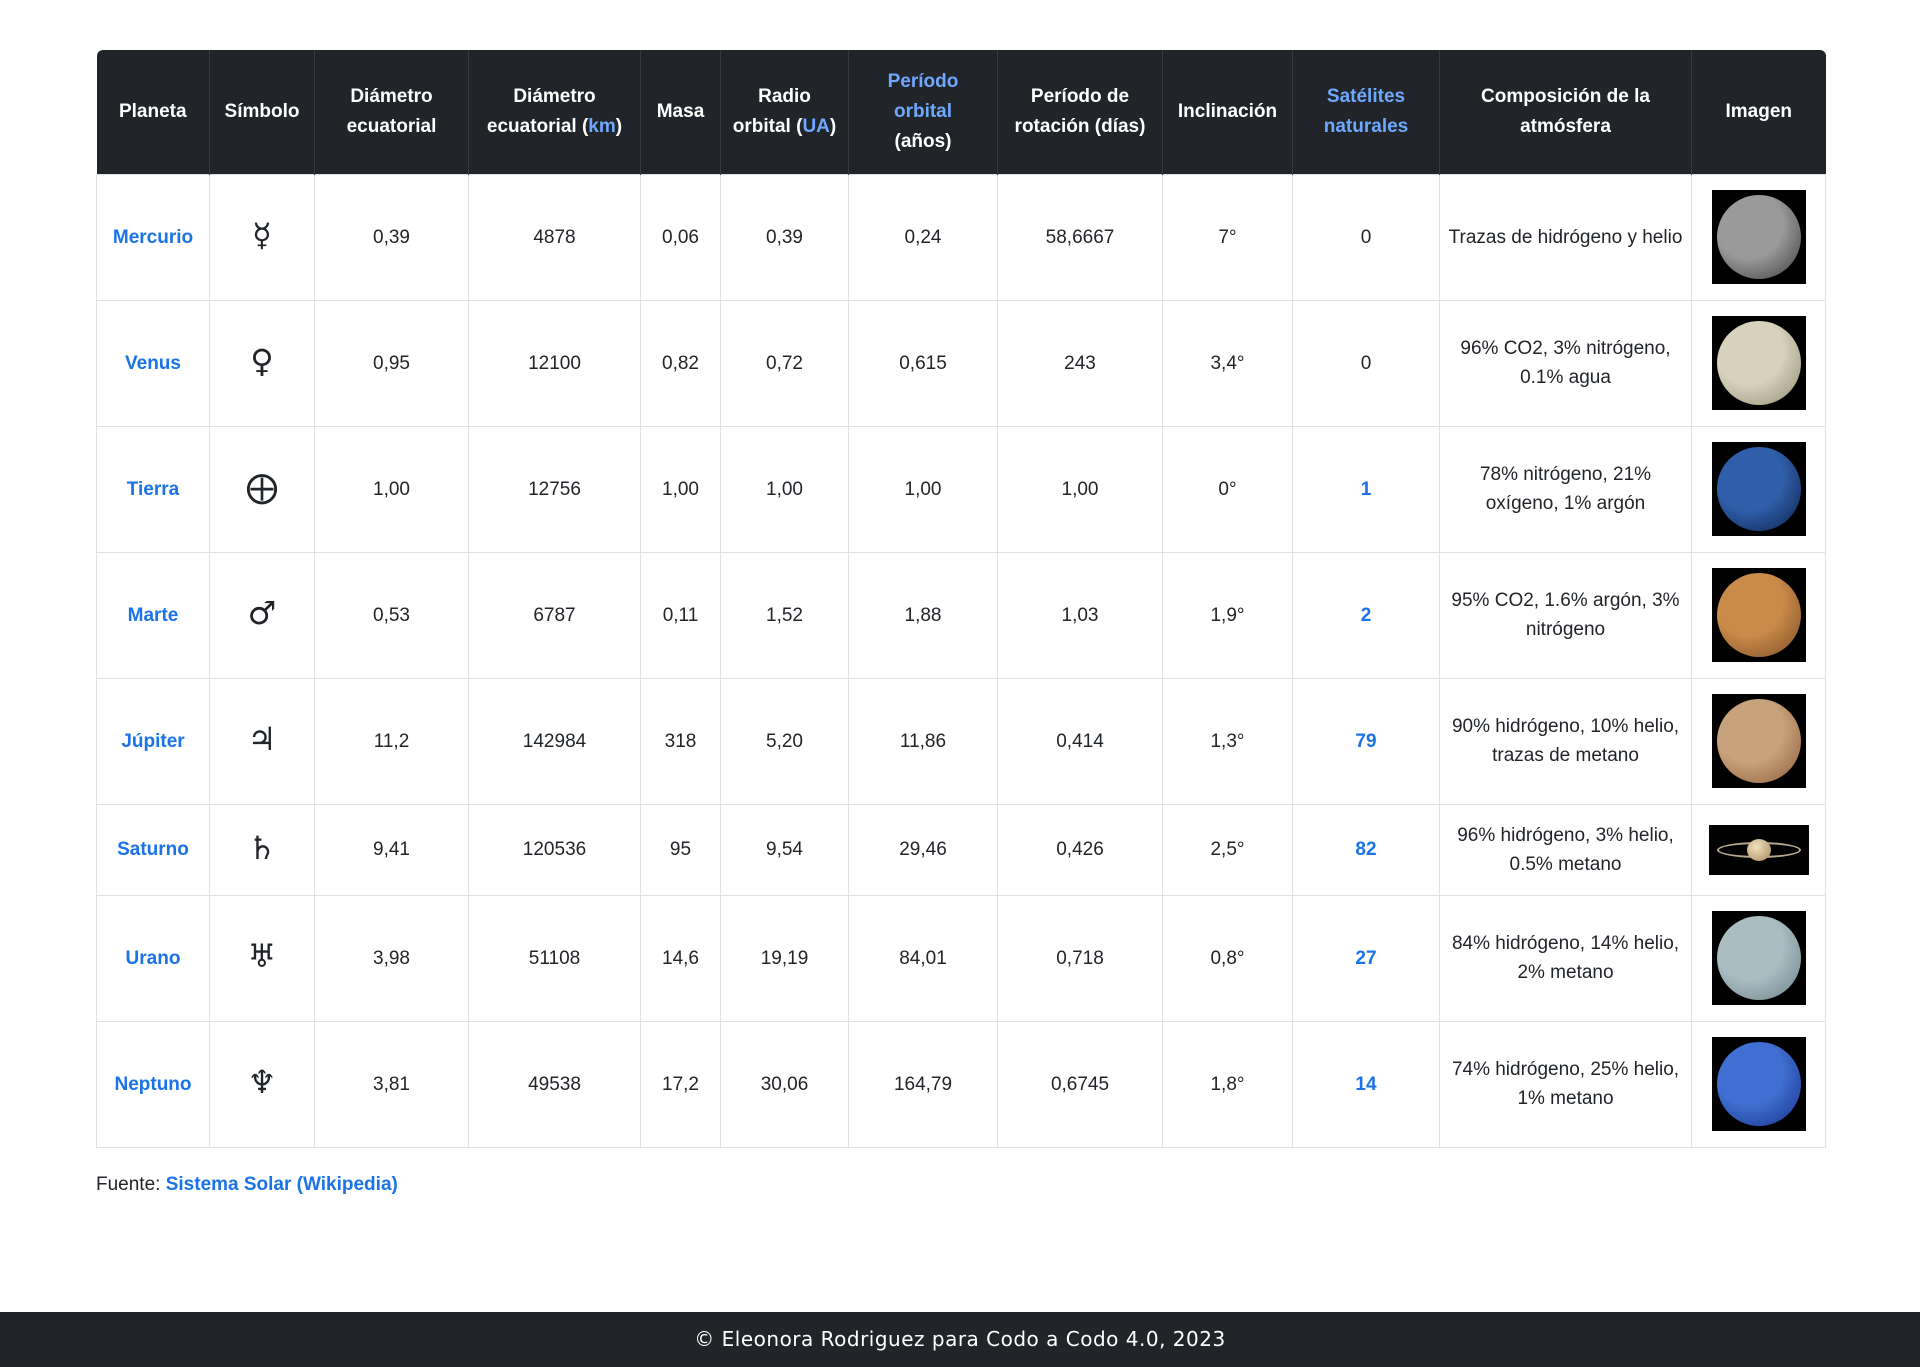 This screenshot has height=1367, width=1920. I want to click on periodo-orbital-value: 1,88, so click(923, 615).